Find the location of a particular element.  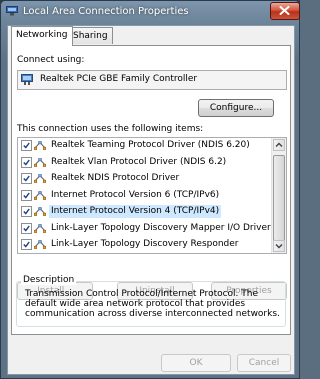

scrollbar-thumb is located at coordinates (279, 198).